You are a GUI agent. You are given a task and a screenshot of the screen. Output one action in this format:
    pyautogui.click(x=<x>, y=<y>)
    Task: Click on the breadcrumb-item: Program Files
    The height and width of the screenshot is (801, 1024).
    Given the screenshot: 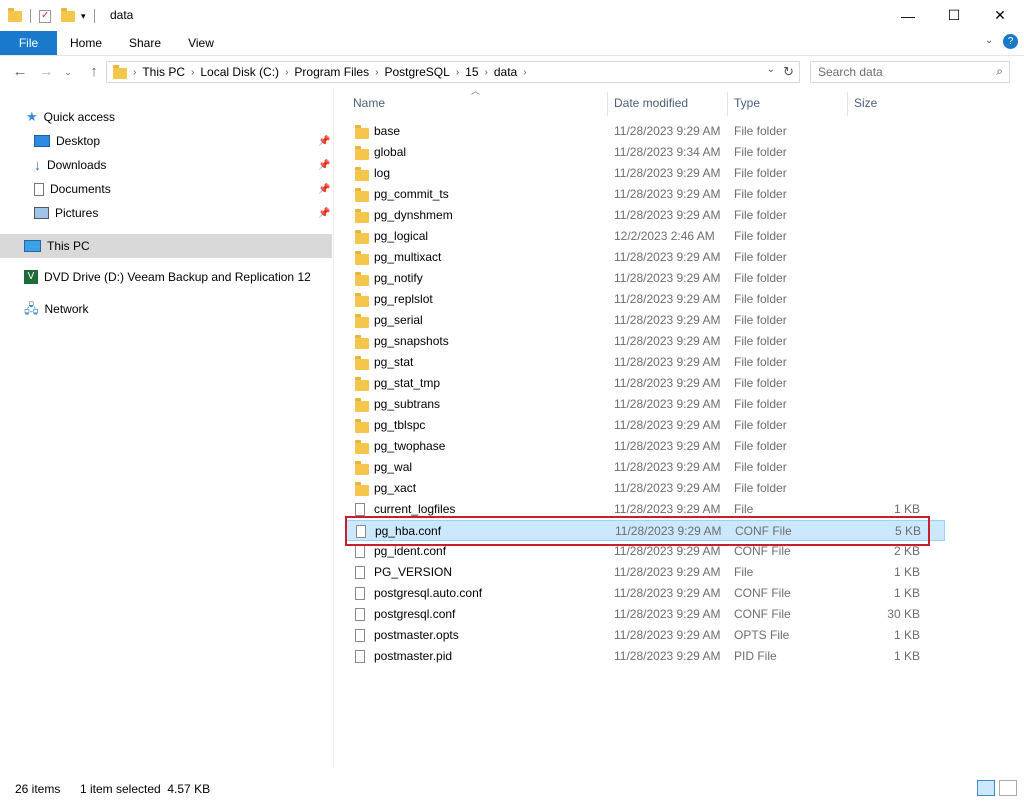 What is the action you would take?
    pyautogui.click(x=331, y=72)
    